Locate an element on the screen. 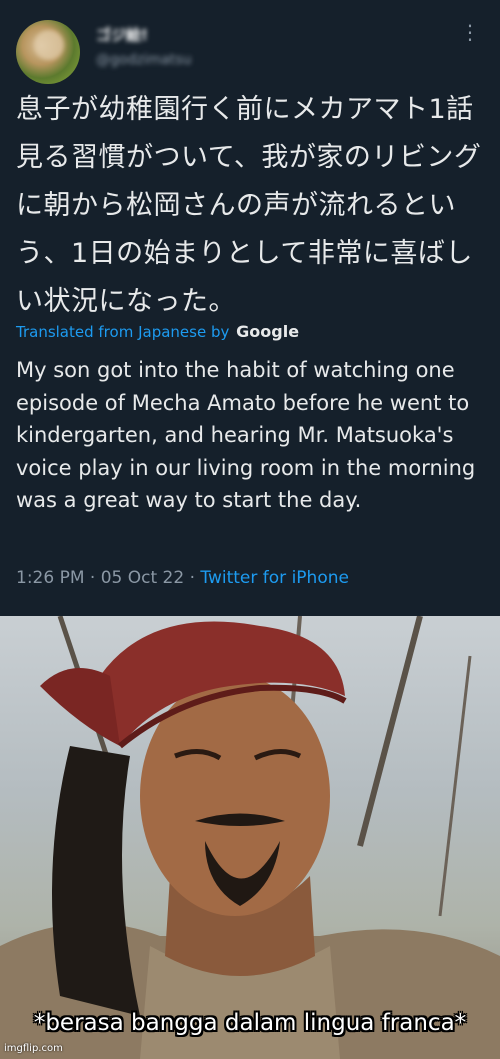 The height and width of the screenshot is (1059, 500). more-vertical-icon: ⋮ is located at coordinates (470, 32).